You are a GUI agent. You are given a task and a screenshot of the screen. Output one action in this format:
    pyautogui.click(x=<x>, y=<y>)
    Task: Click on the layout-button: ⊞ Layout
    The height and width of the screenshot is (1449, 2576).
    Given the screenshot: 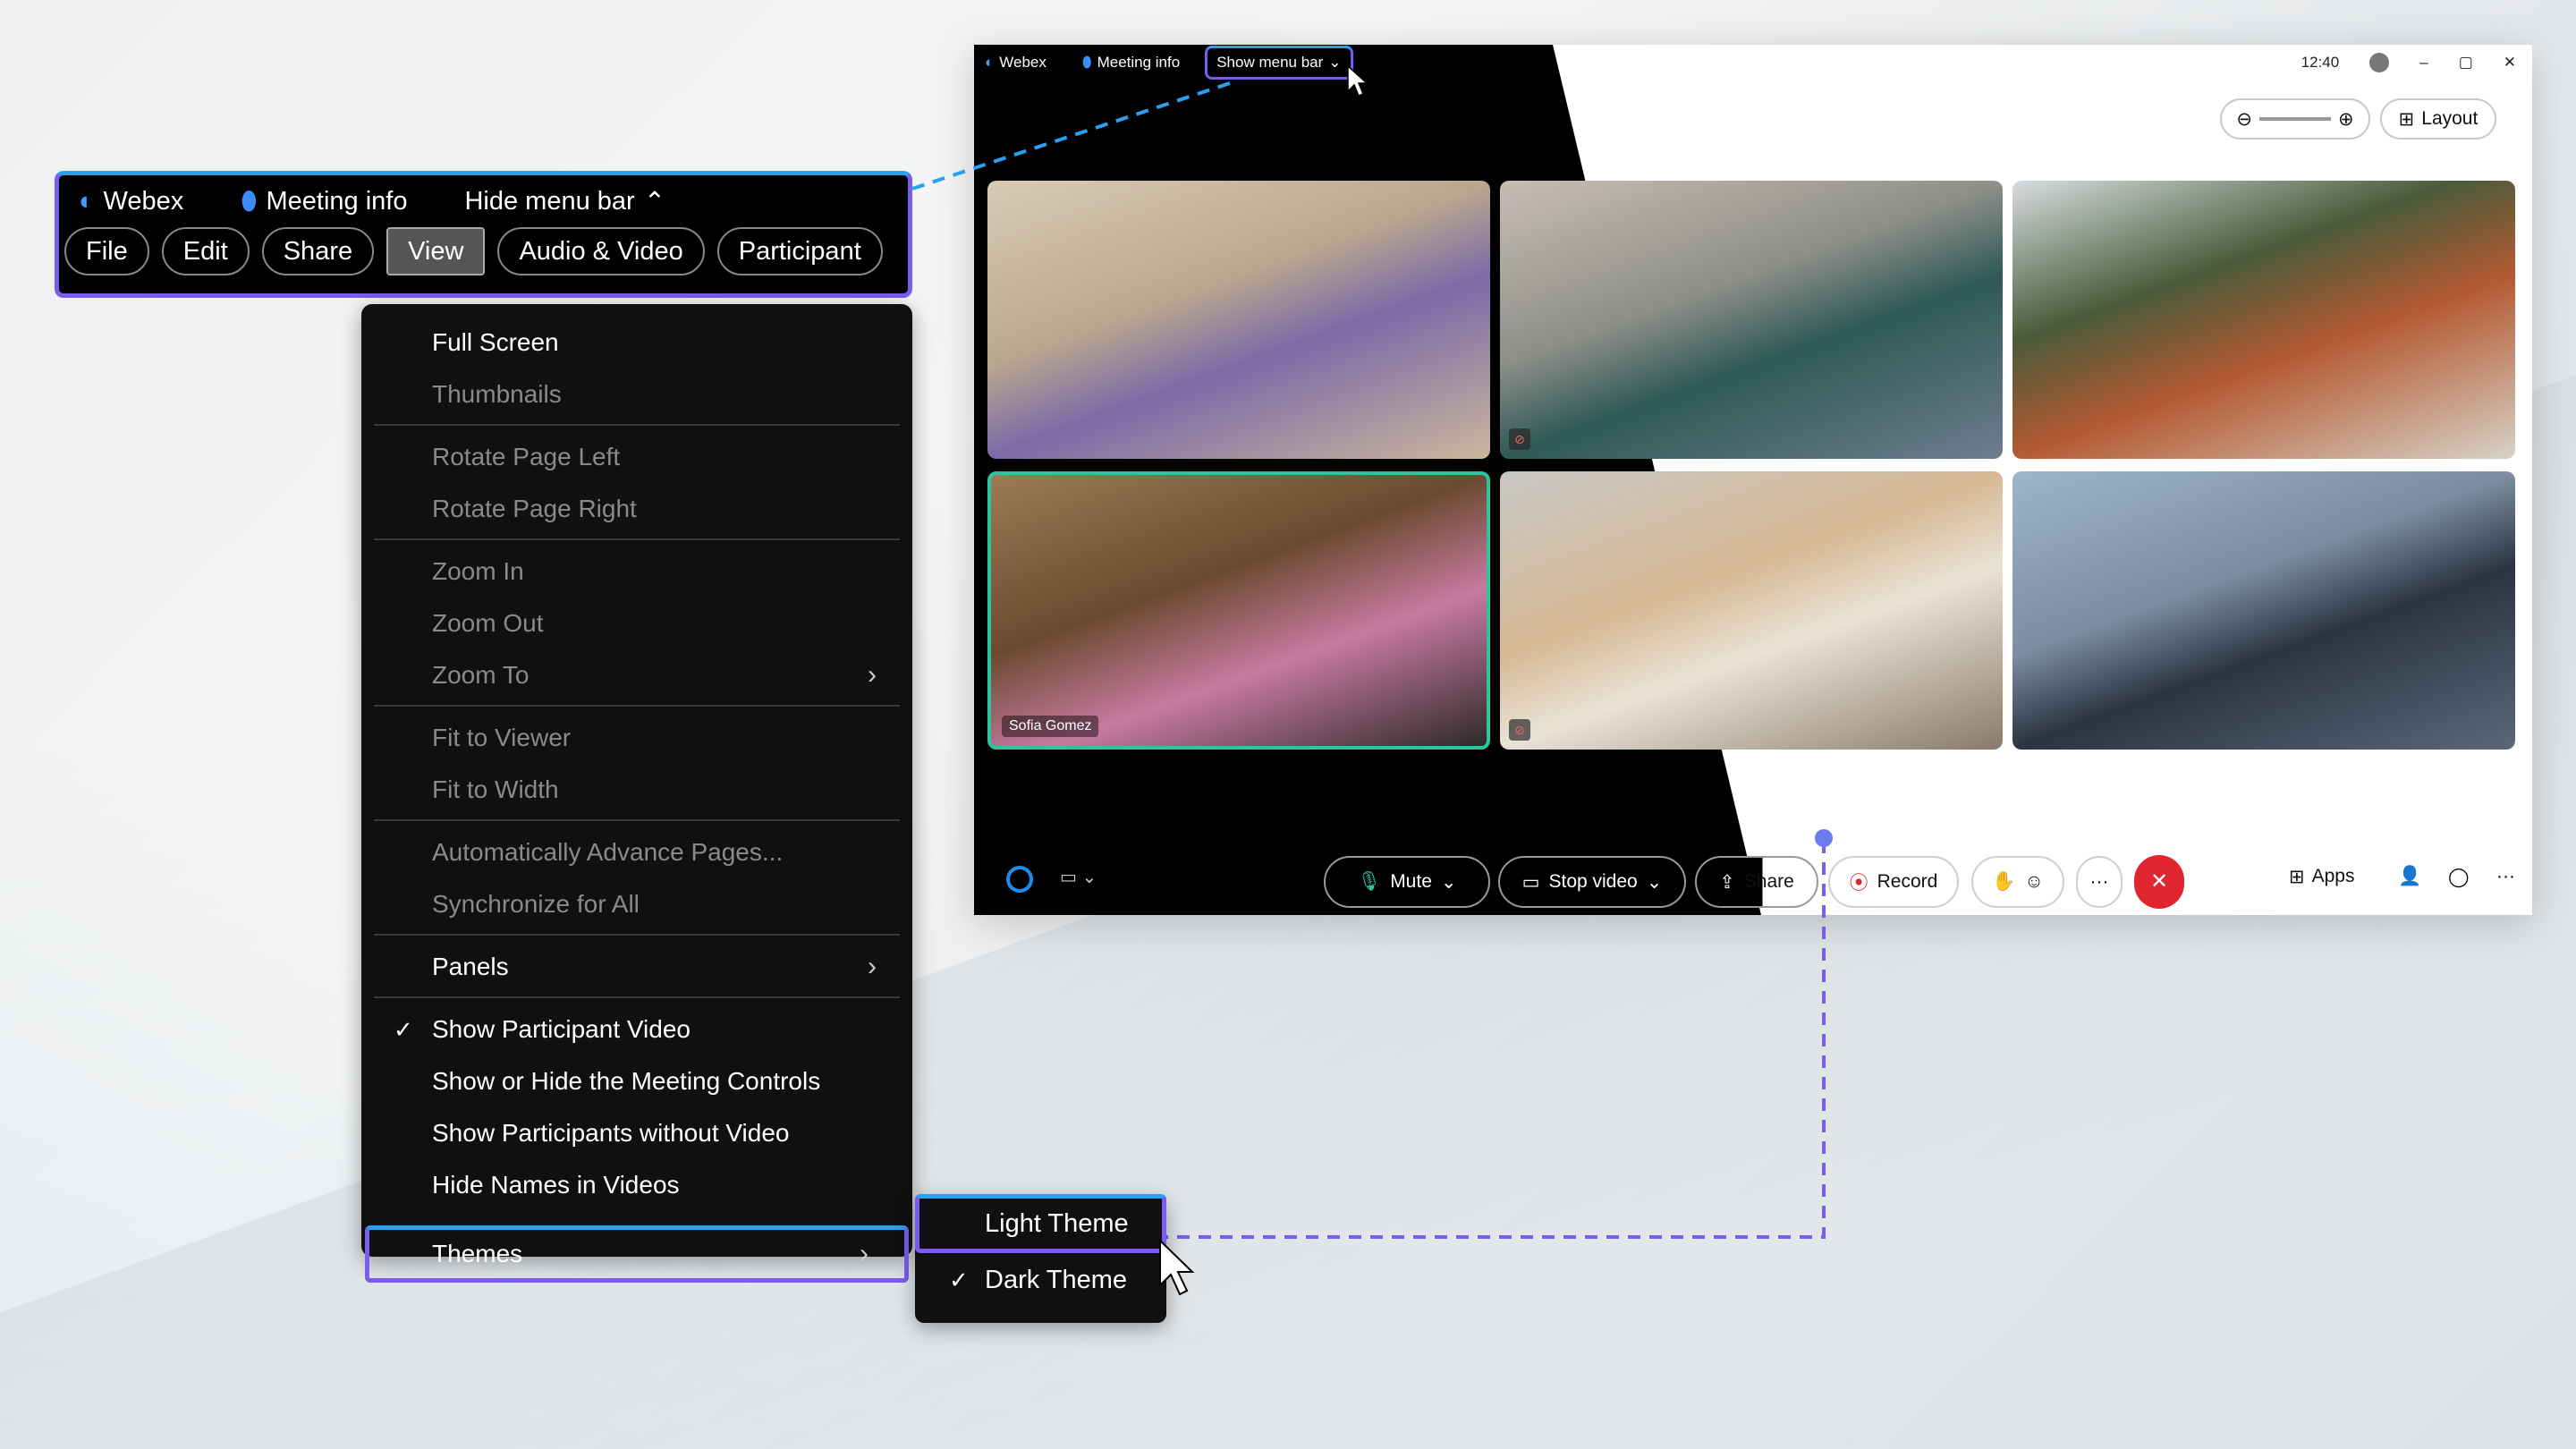 What is the action you would take?
    pyautogui.click(x=2438, y=119)
    